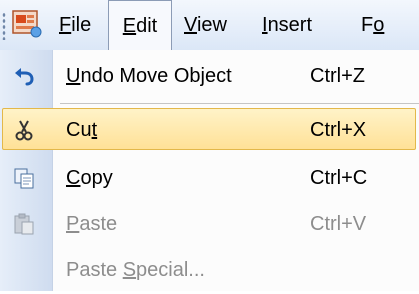  What do you see at coordinates (205, 25) in the screenshot?
I see `menu-view: View` at bounding box center [205, 25].